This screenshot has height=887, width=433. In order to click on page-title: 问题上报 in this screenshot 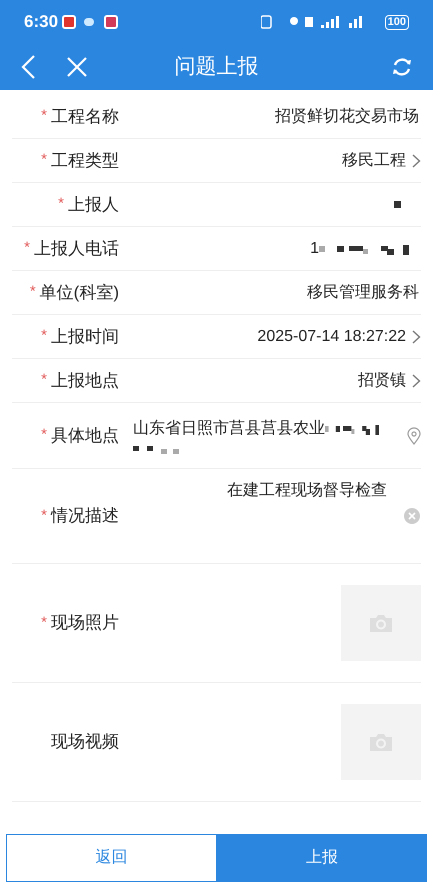, I will do `click(216, 67)`.